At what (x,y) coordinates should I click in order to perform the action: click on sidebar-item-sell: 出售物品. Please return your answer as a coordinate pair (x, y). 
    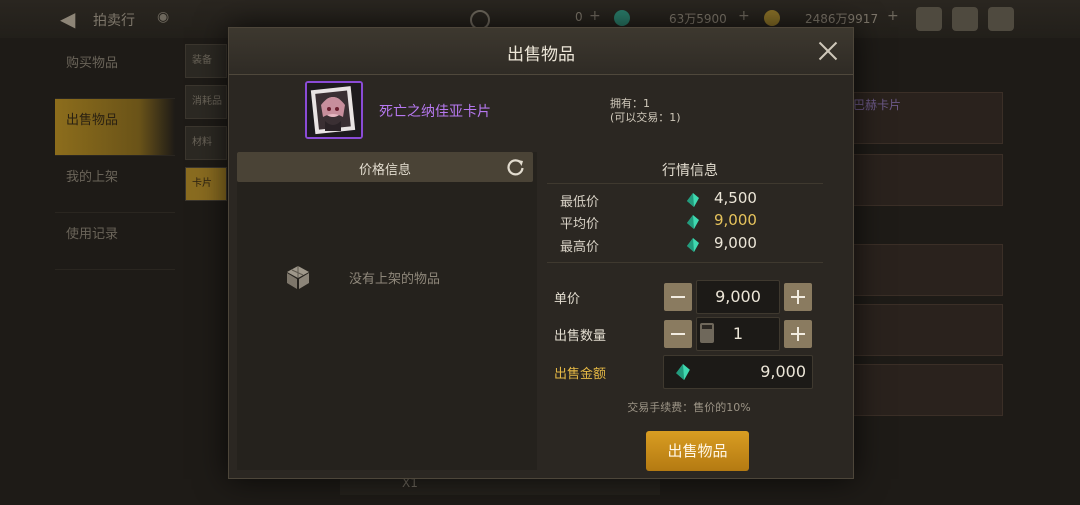
    Looking at the image, I should click on (115, 127).